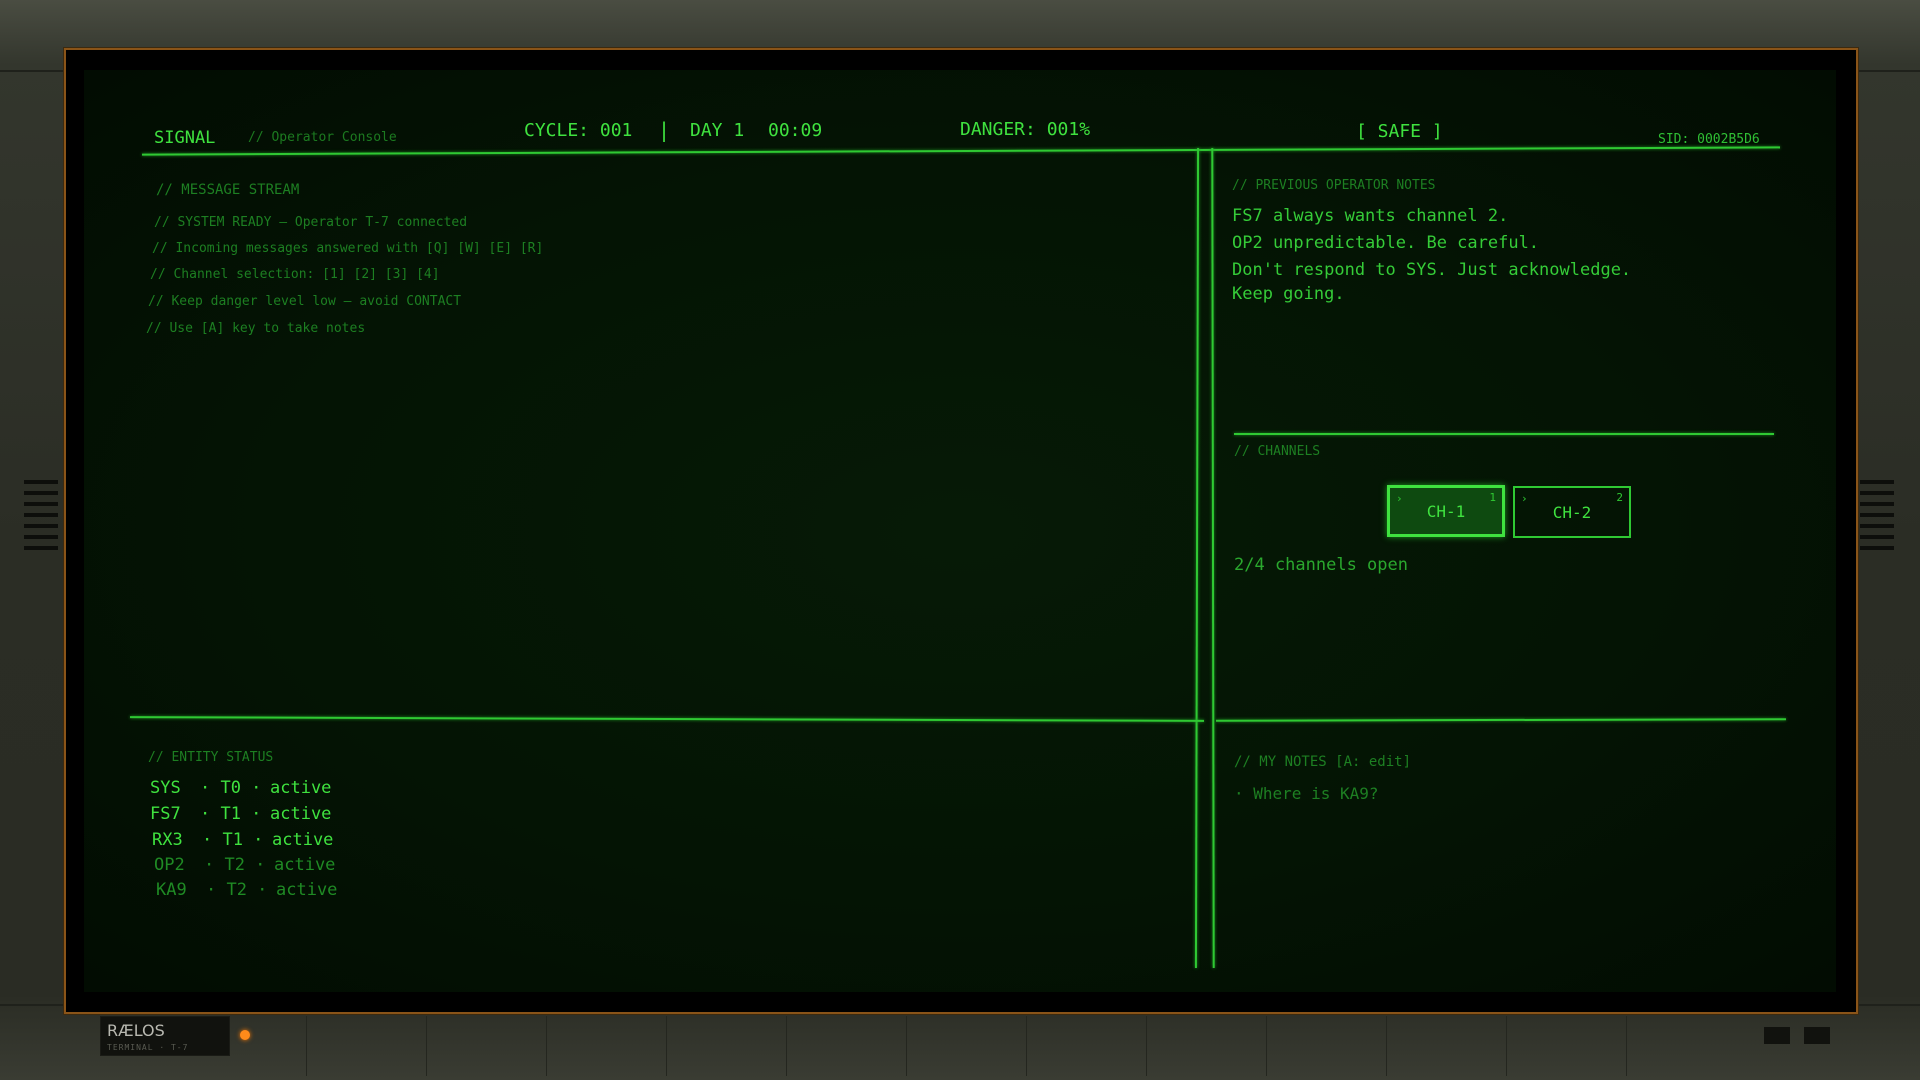  What do you see at coordinates (1277, 451) in the screenshot?
I see `channels-heading: // CHANNELS` at bounding box center [1277, 451].